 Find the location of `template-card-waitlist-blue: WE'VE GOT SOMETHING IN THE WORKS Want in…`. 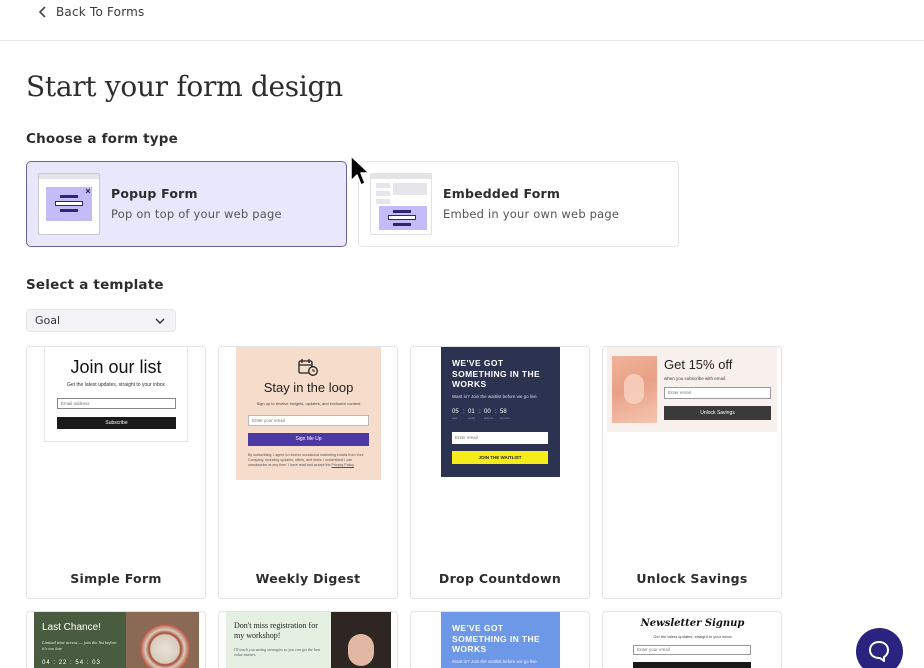

template-card-waitlist-blue: WE'VE GOT SOMETHING IN THE WORKS Want in… is located at coordinates (500, 639).